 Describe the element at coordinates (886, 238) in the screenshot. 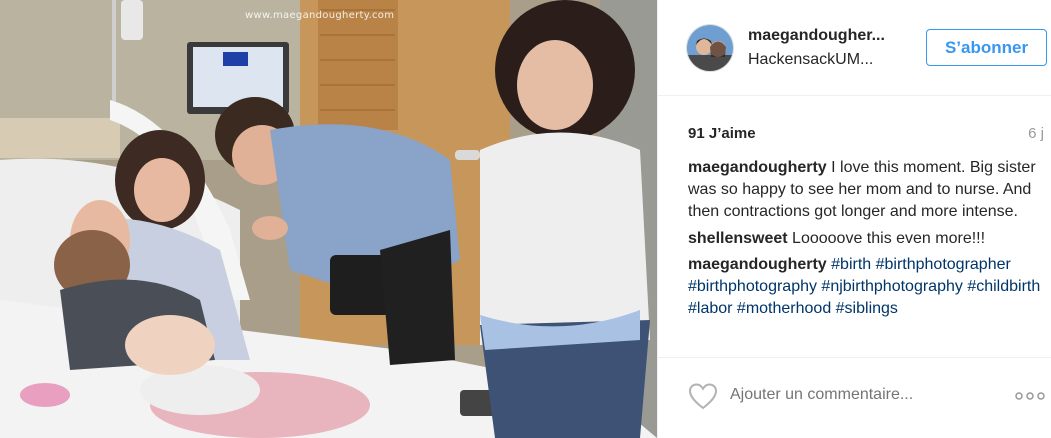

I see `comment-text: Looooove this even more!!!` at that location.